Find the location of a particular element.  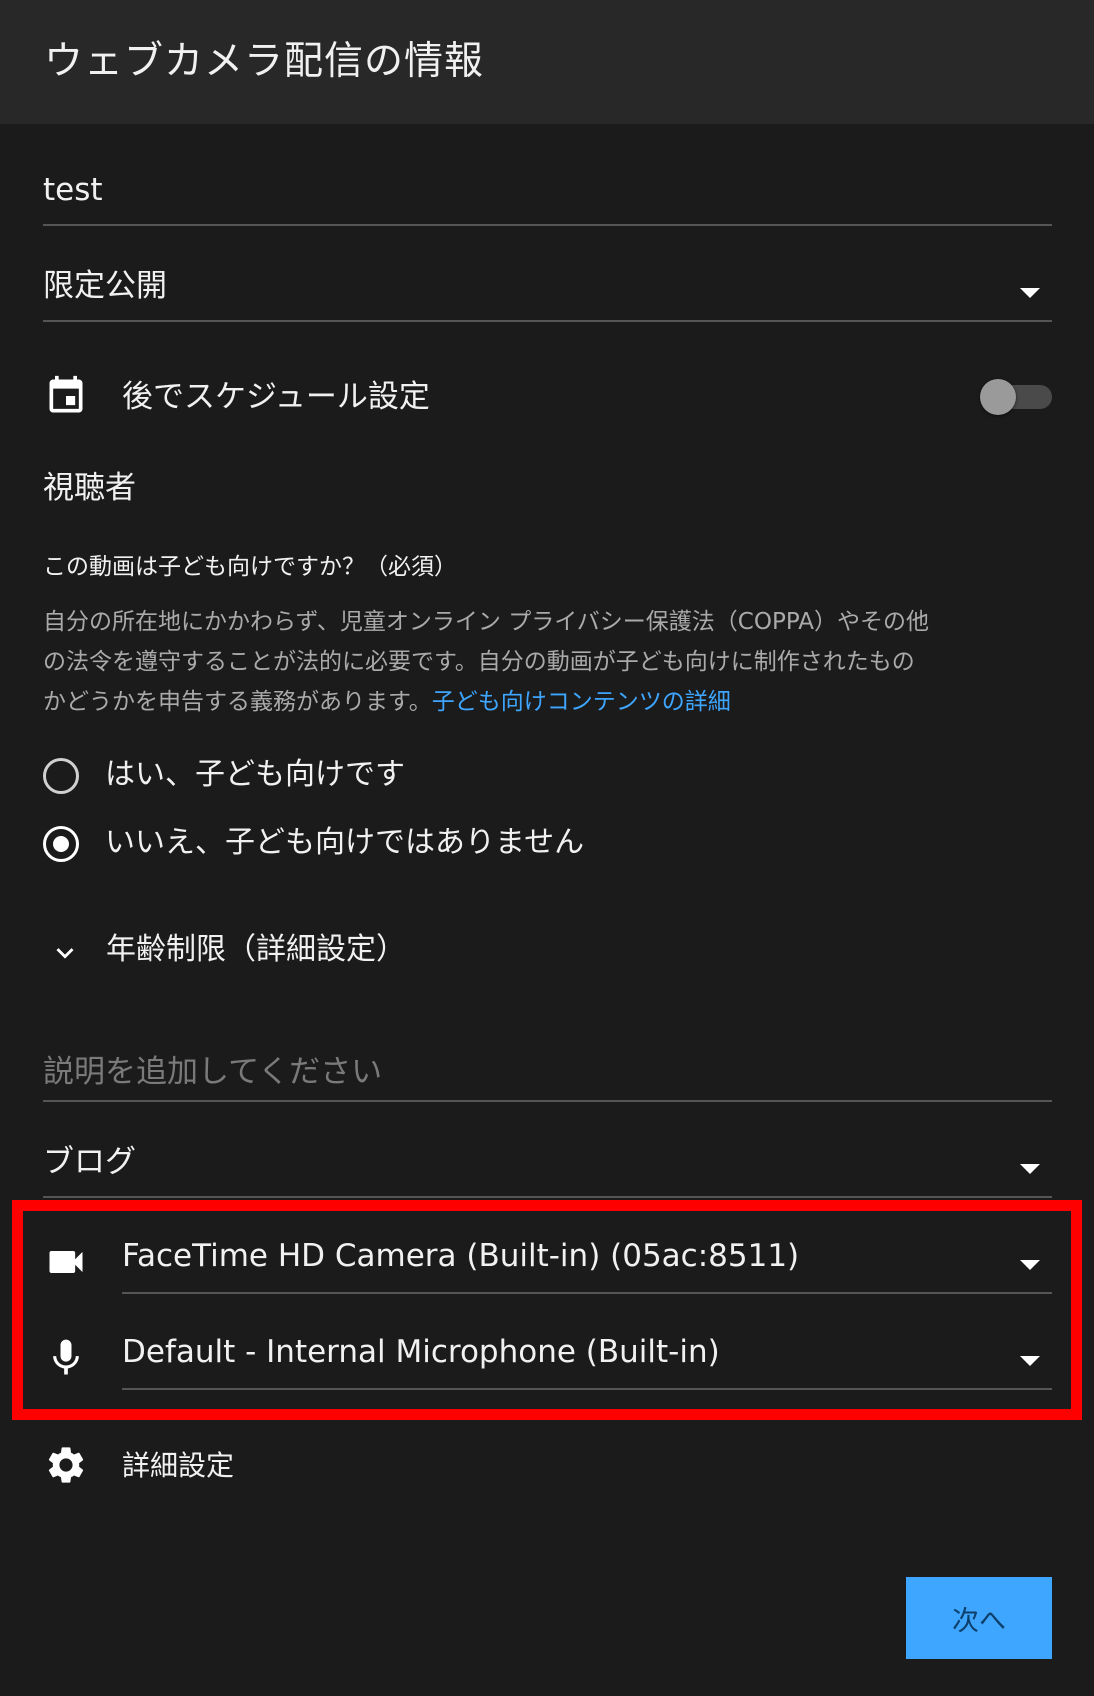

kids-content-details-link: 子ども向けコンテンツの詳細 is located at coordinates (581, 702).